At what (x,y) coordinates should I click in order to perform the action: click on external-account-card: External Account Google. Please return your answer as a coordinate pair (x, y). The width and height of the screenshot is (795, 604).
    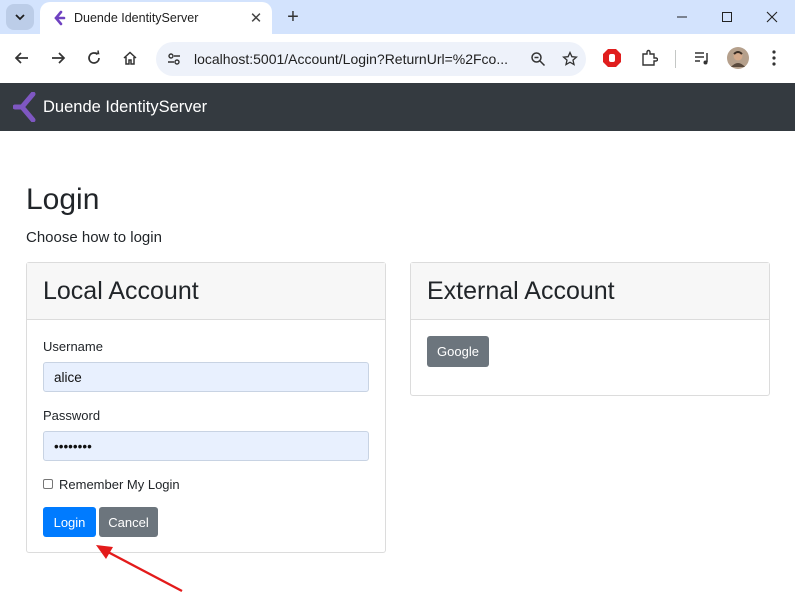
    Looking at the image, I should click on (590, 329).